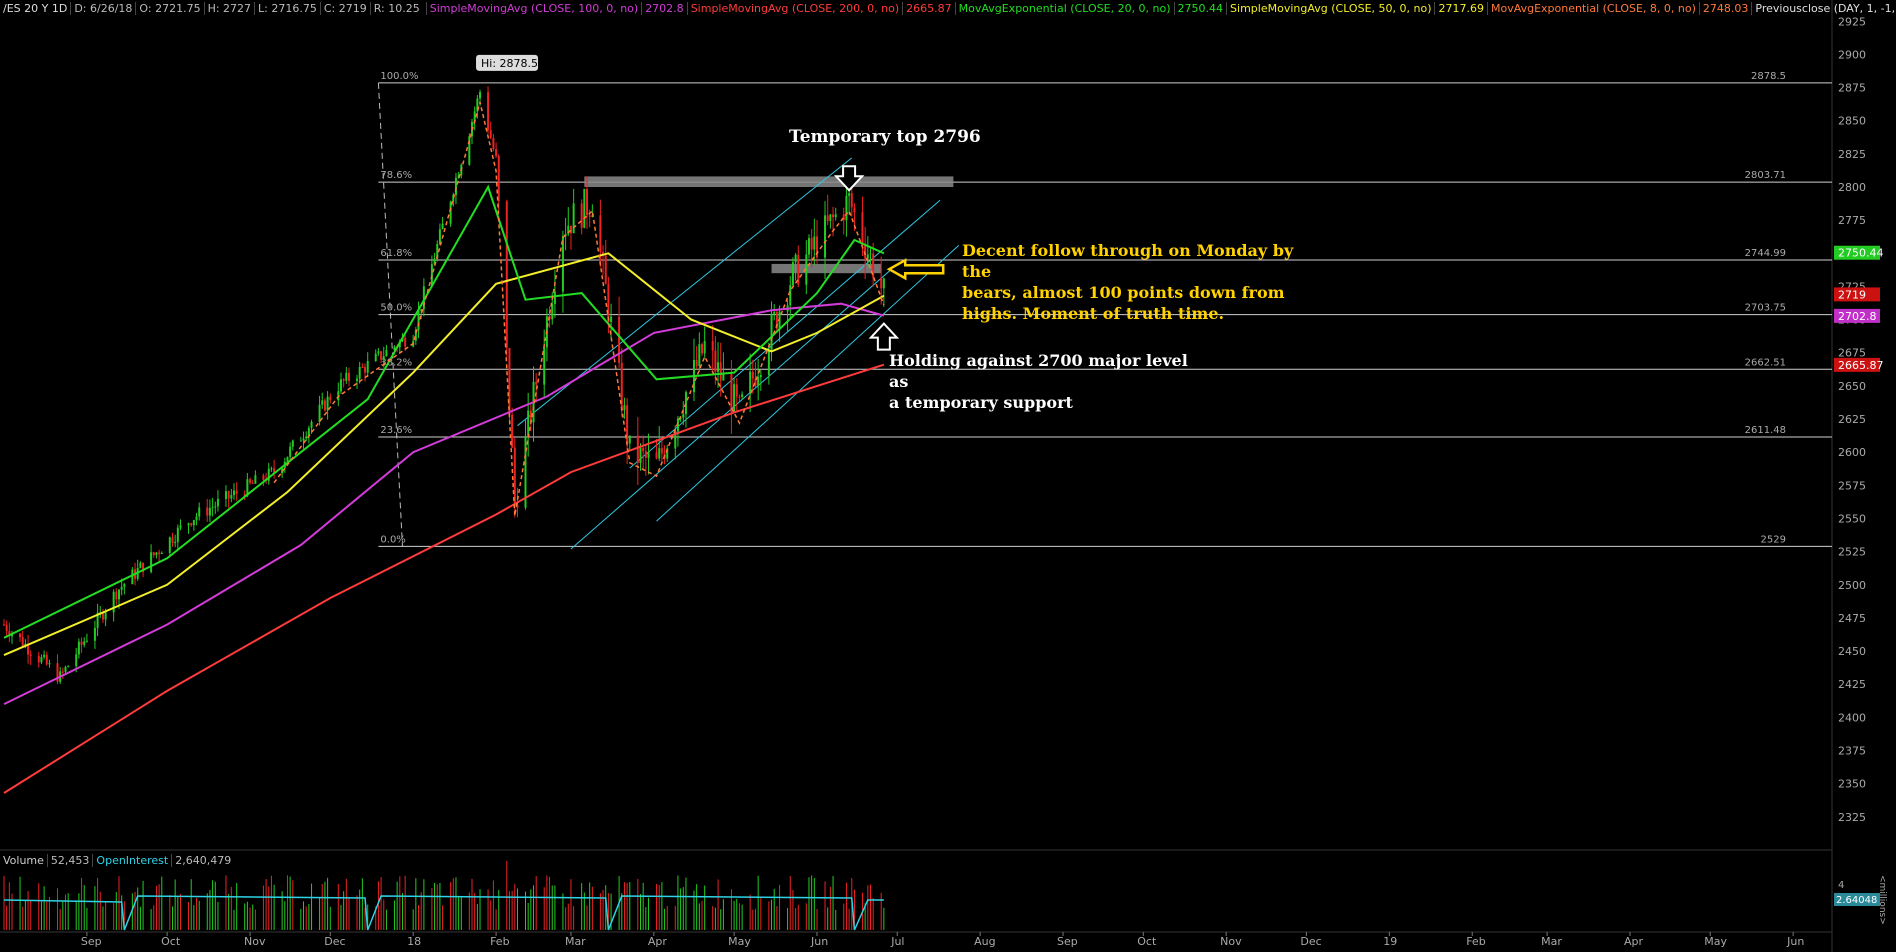 The height and width of the screenshot is (952, 1896). Describe the element at coordinates (171, 941) in the screenshot. I see `x-tick-label: Oct` at that location.